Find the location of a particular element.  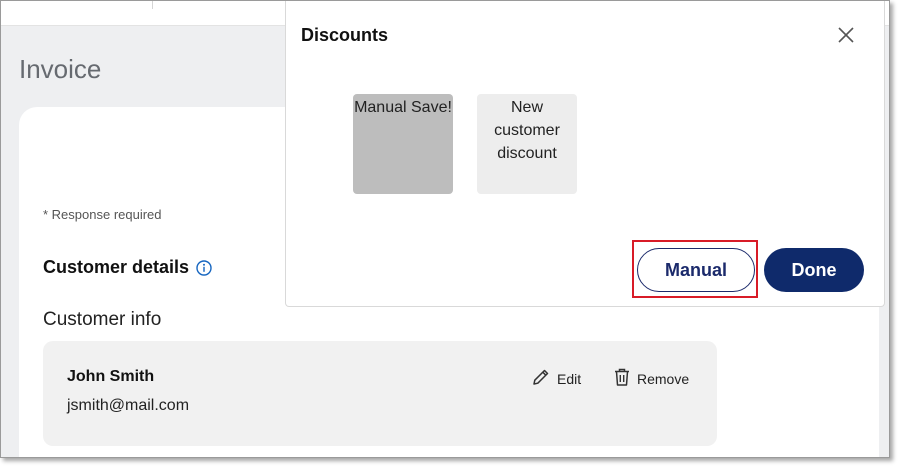

remove-label: Remove is located at coordinates (663, 378).